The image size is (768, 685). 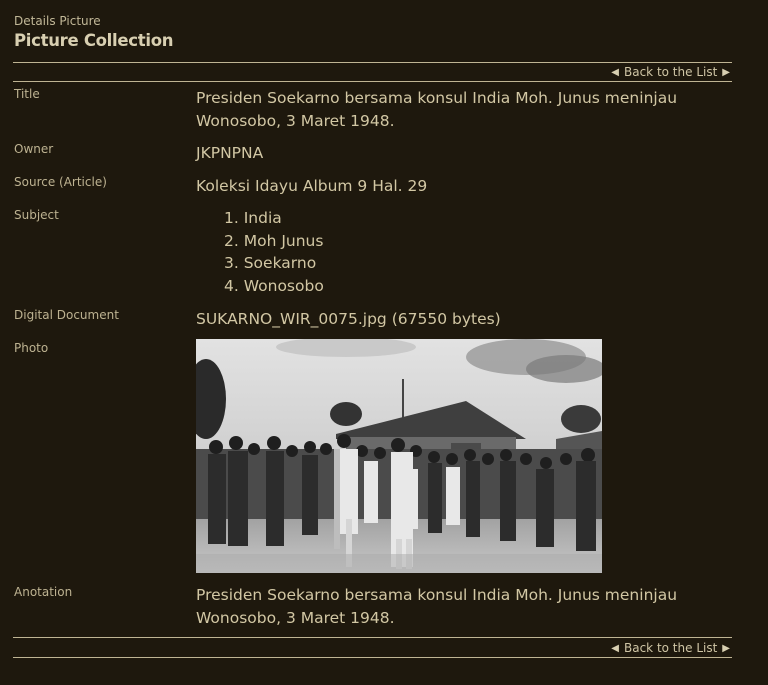 I want to click on footer-bottom-divider, so click(x=372, y=657).